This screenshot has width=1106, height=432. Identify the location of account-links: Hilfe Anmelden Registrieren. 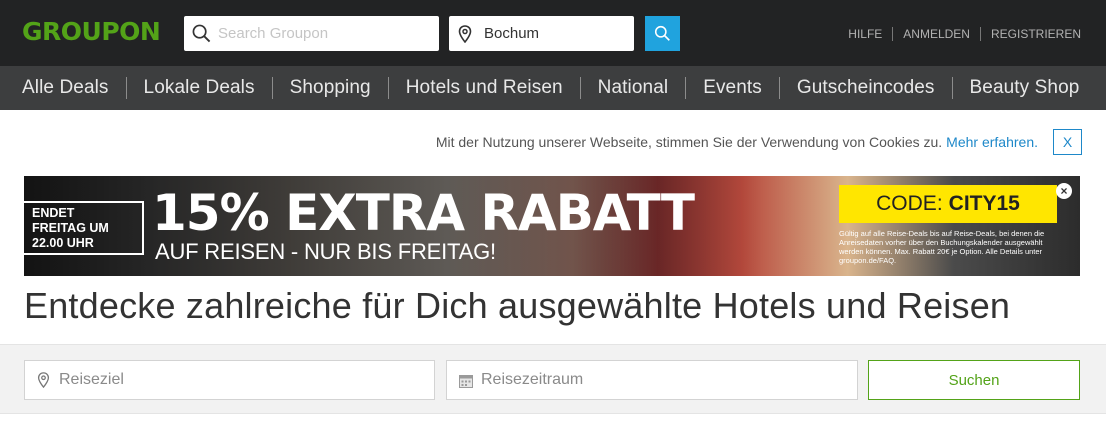
(964, 34).